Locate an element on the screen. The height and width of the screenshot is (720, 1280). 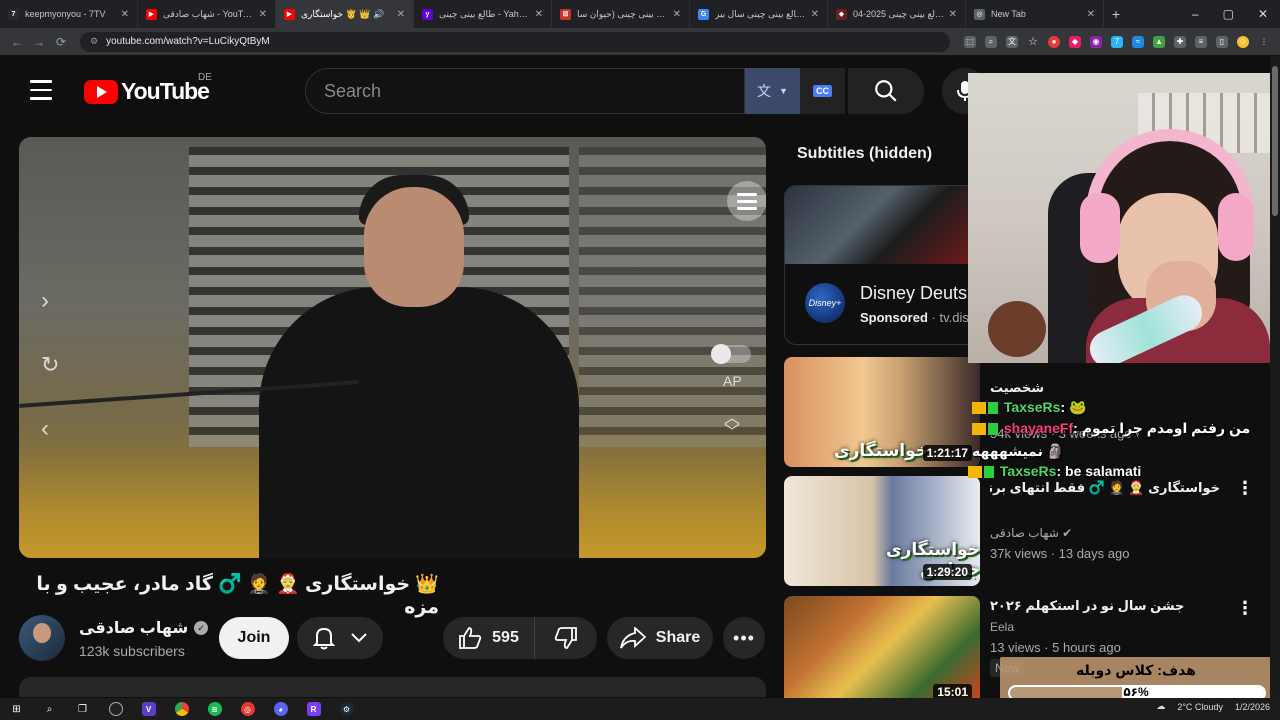
profile-avatar-icon: ☺ is located at coordinates (1243, 41).